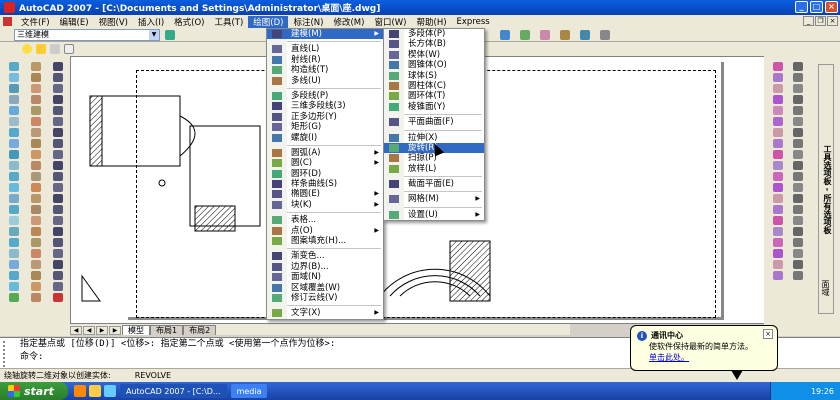  I want to click on draw-line-icon, so click(58, 66).